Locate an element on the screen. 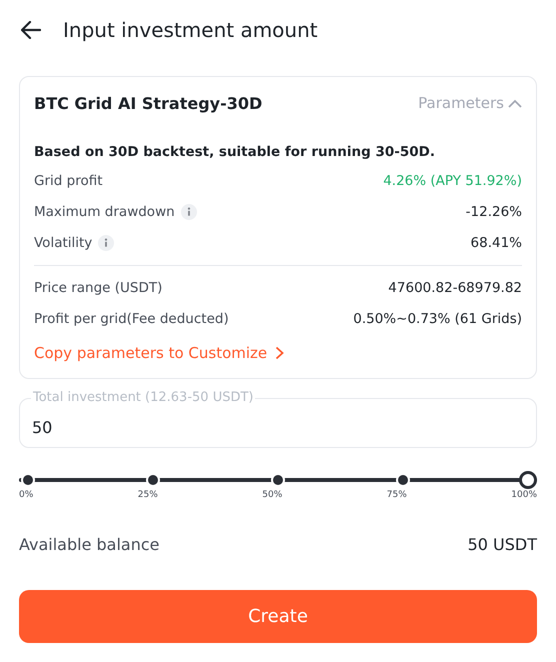 This screenshot has height=662, width=556. balance-value: 50 USDT is located at coordinates (502, 544).